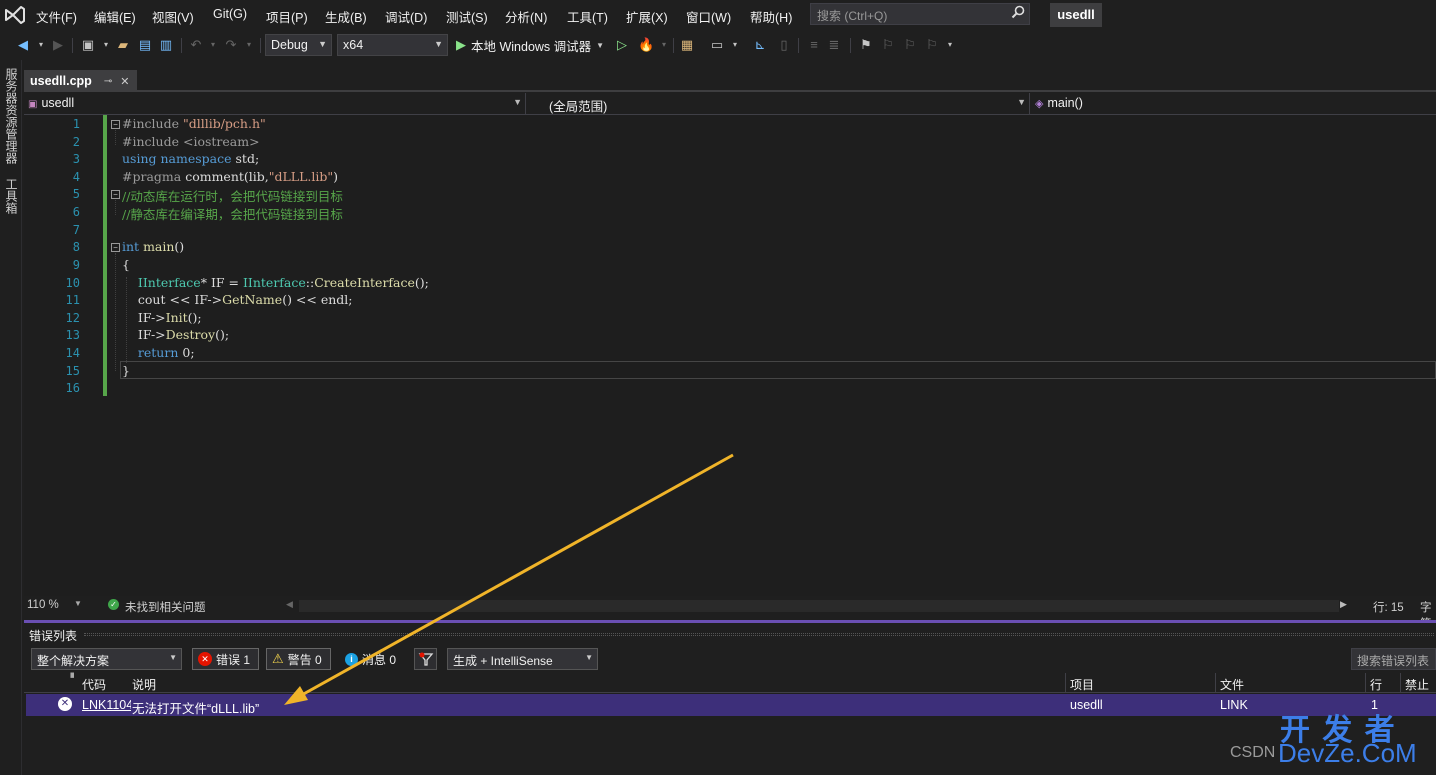 This screenshot has width=1436, height=775. Describe the element at coordinates (225, 659) in the screenshot. I see `errors-filter-button: ✕ 错误 1` at that location.